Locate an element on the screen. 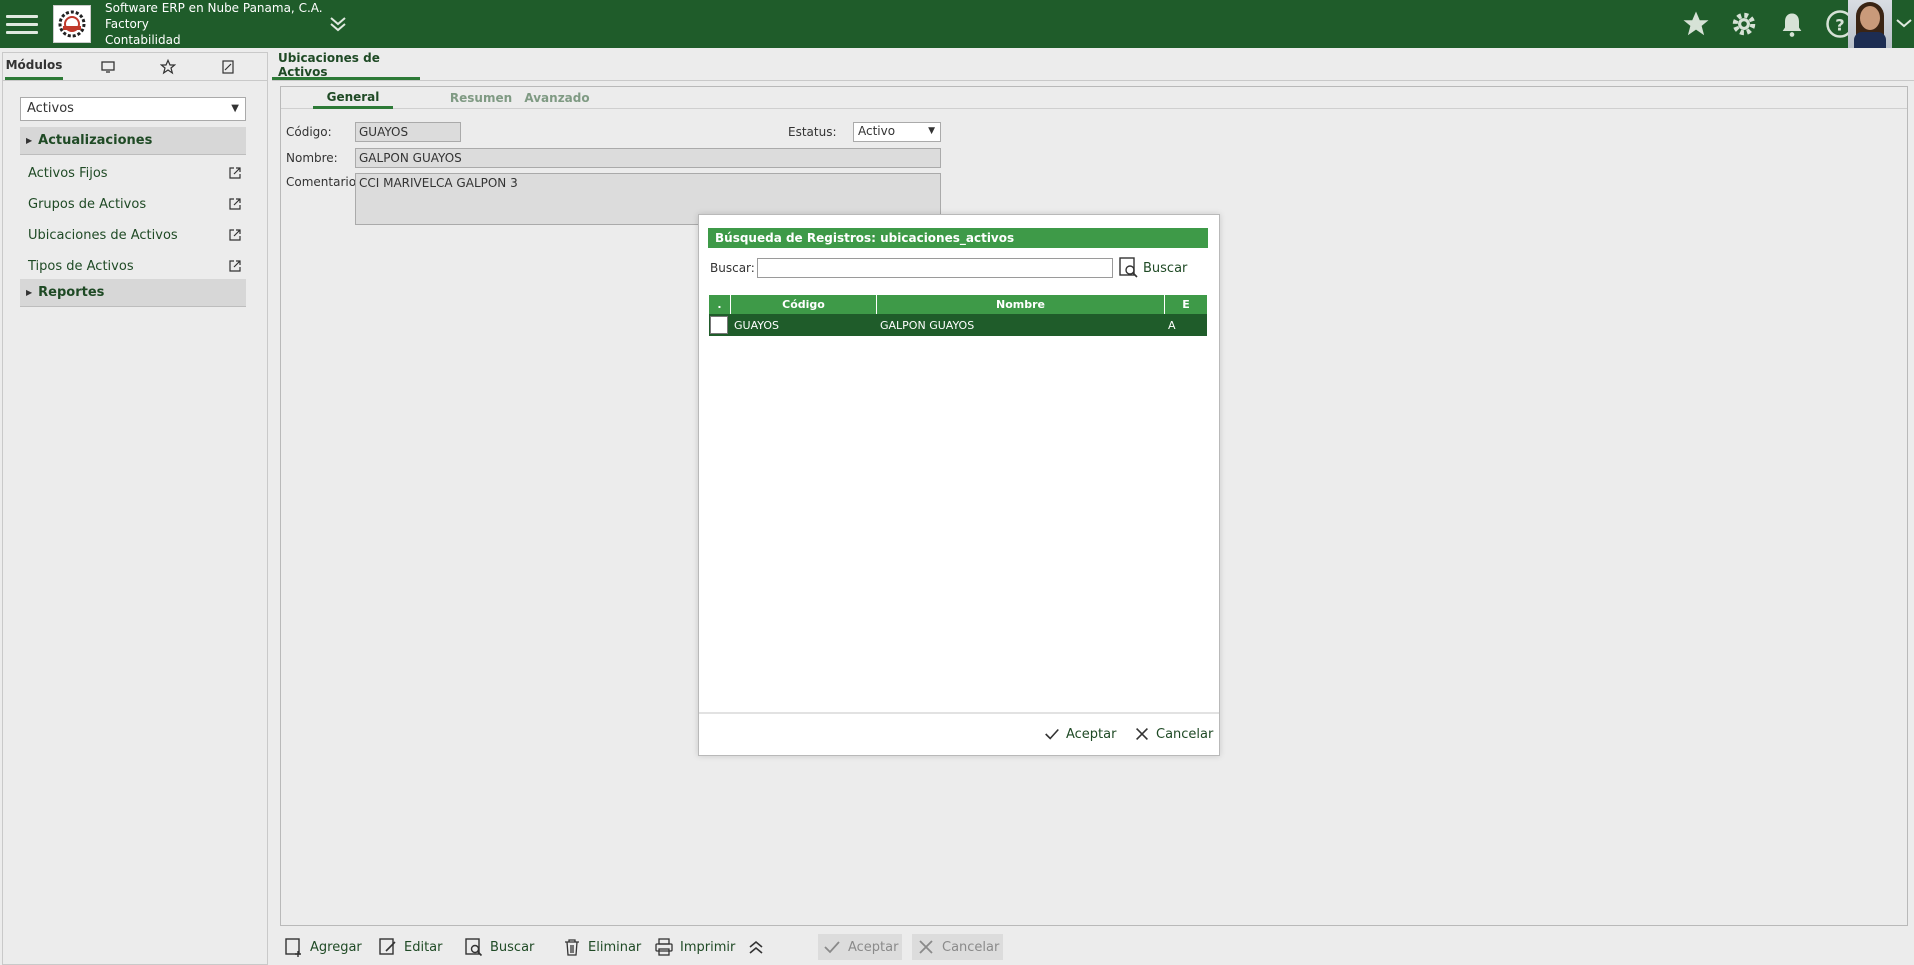 The width and height of the screenshot is (1914, 965). buscar-button: Buscar is located at coordinates (499, 947).